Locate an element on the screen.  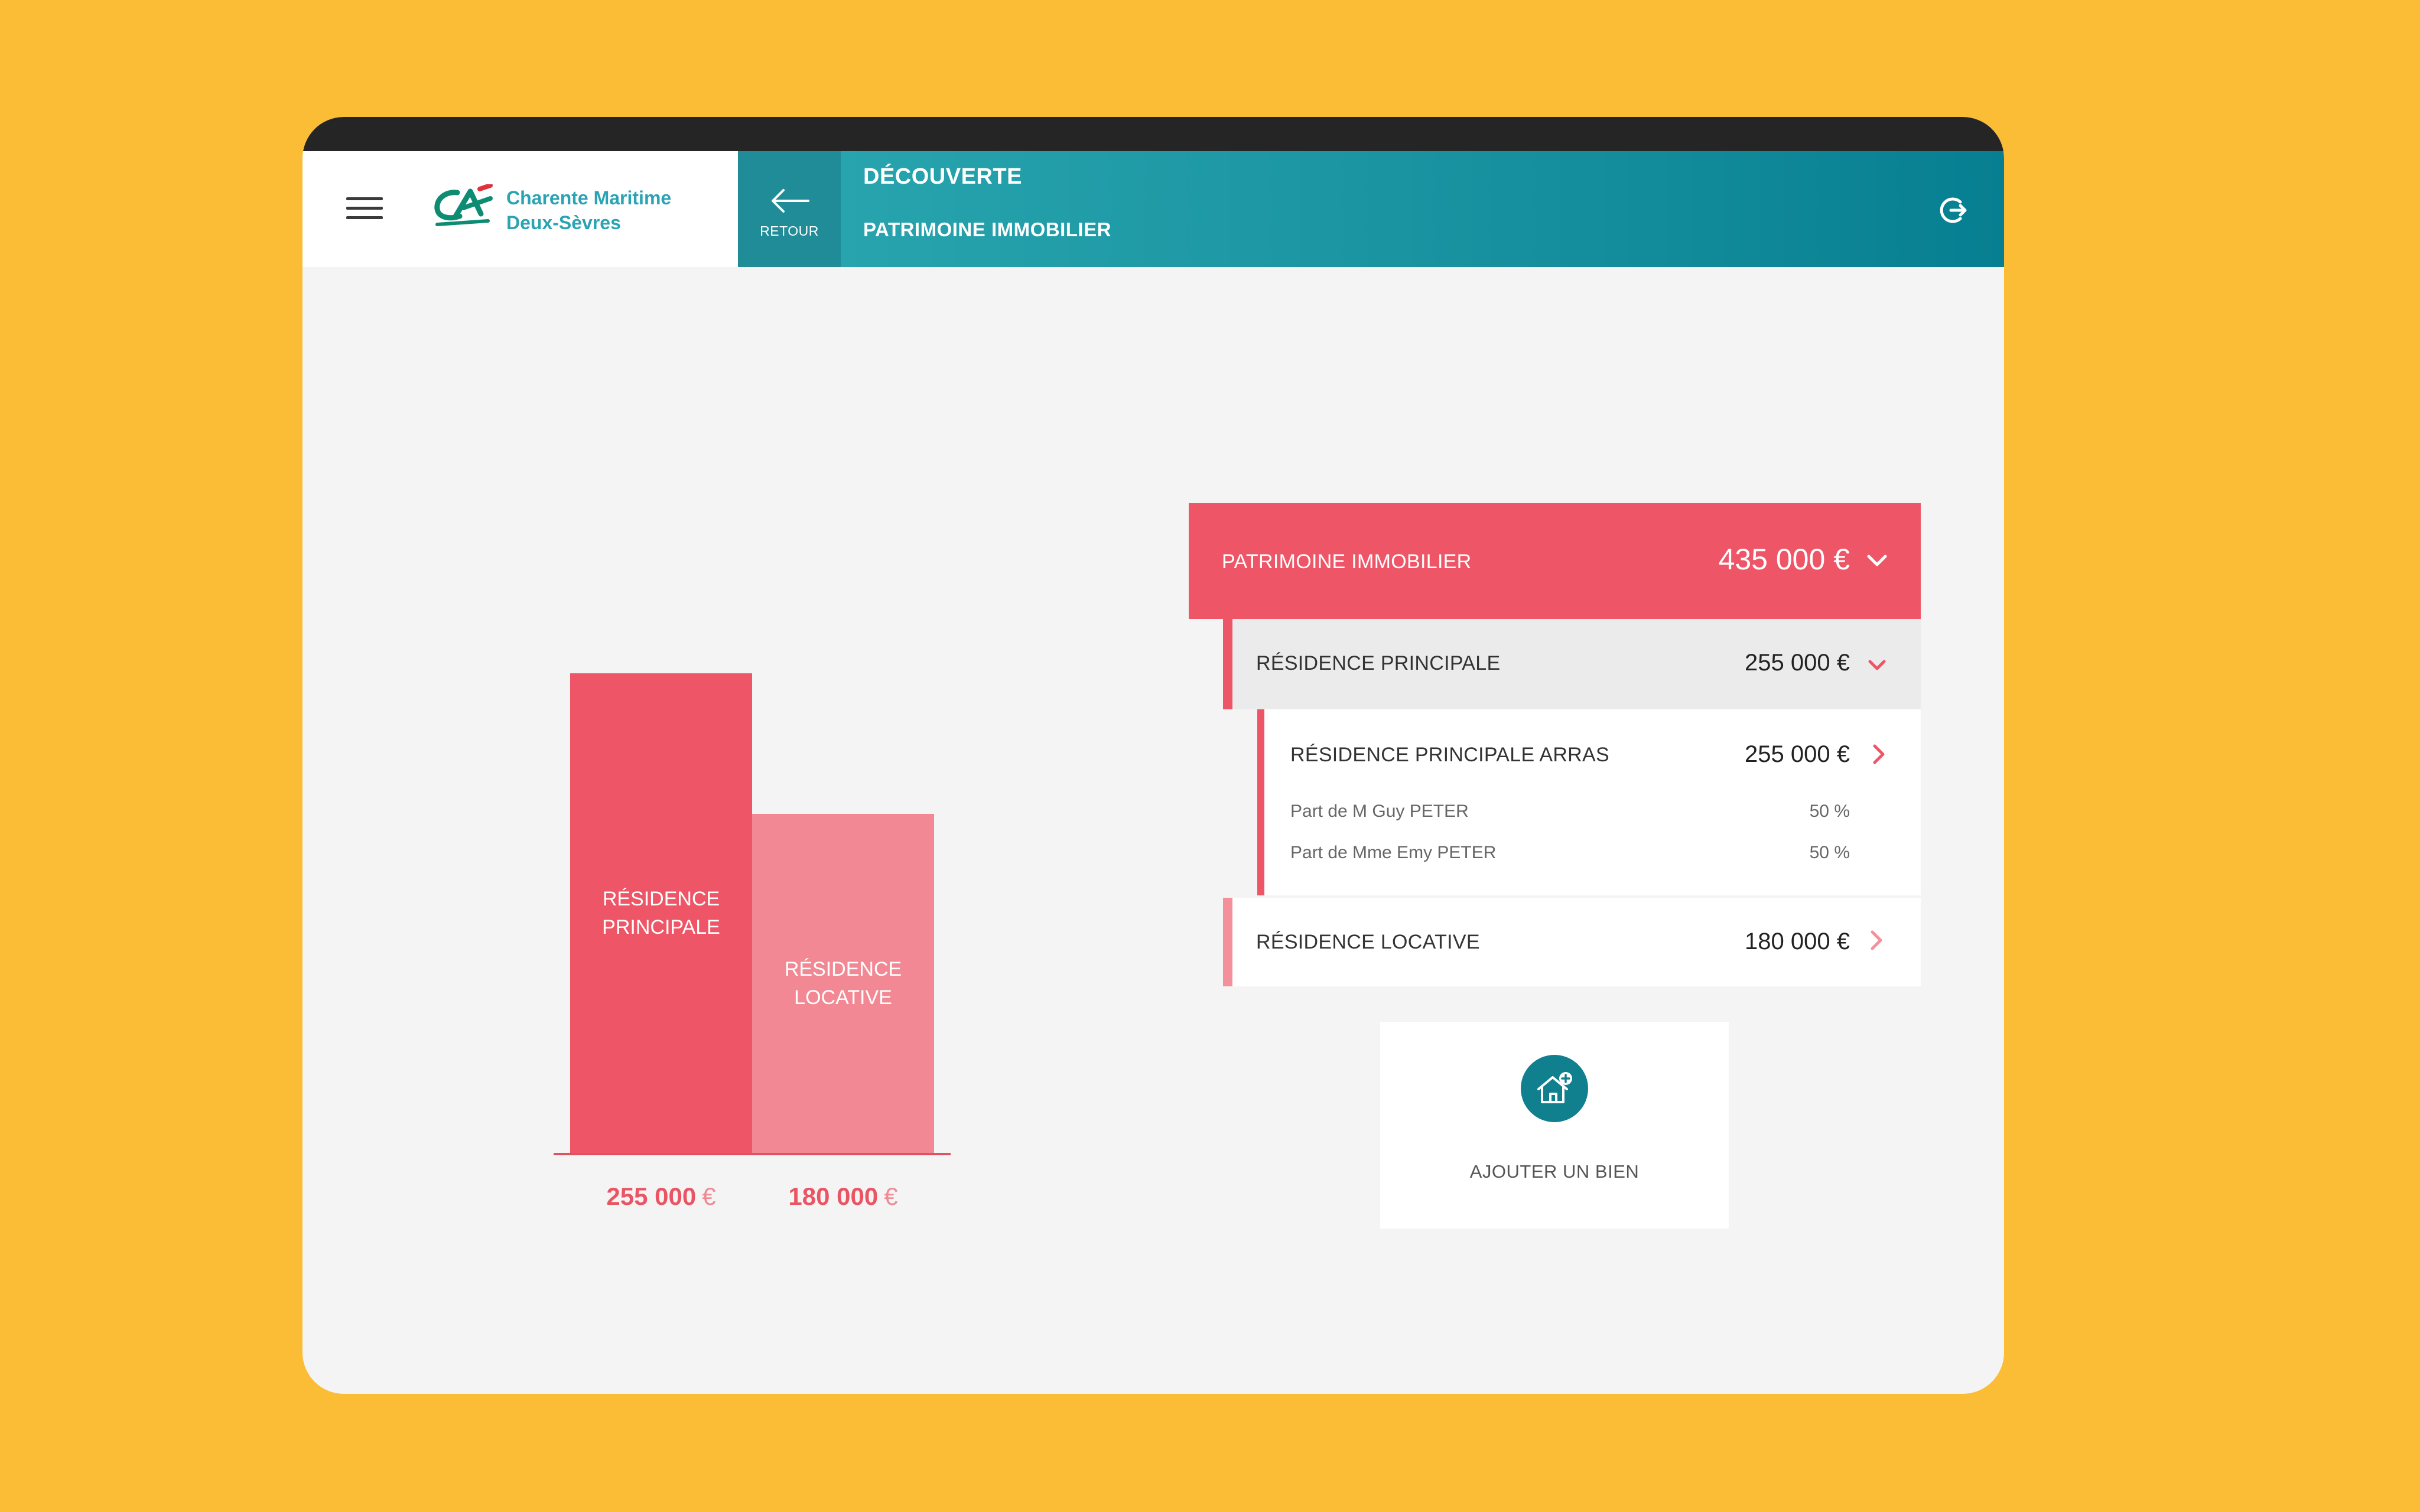
patrimoine-amount: 435 000 € is located at coordinates (1784, 559).